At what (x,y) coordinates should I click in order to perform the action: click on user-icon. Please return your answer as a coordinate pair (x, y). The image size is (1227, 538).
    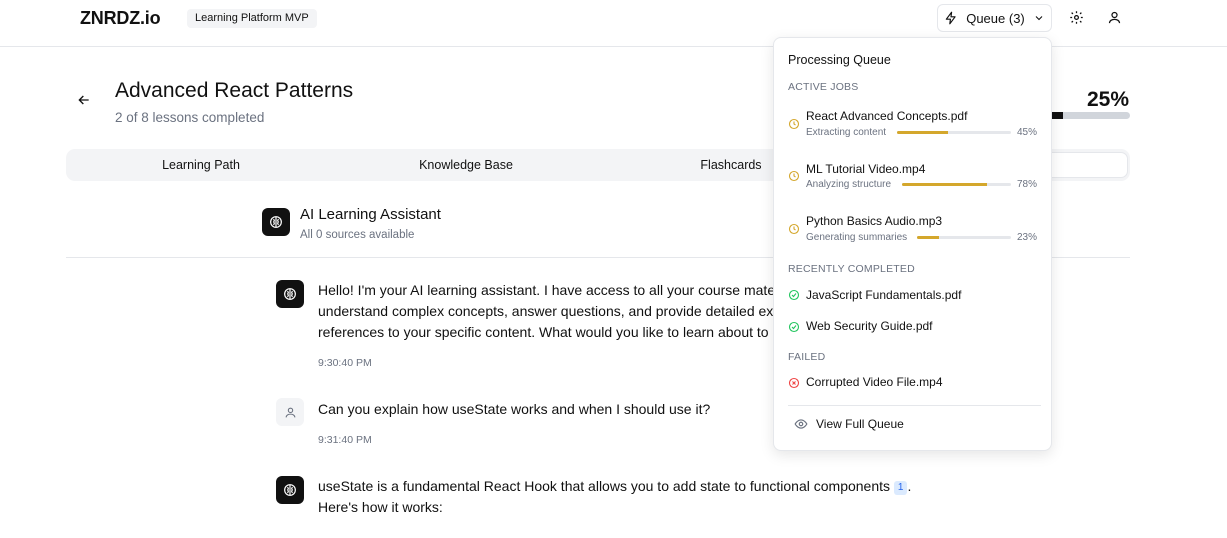
    Looking at the image, I should click on (1114, 17).